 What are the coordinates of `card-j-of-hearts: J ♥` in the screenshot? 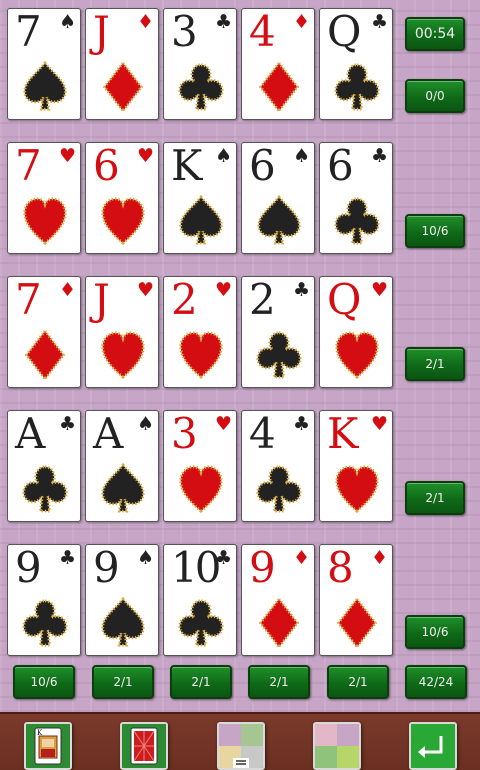 It's located at (122, 332).